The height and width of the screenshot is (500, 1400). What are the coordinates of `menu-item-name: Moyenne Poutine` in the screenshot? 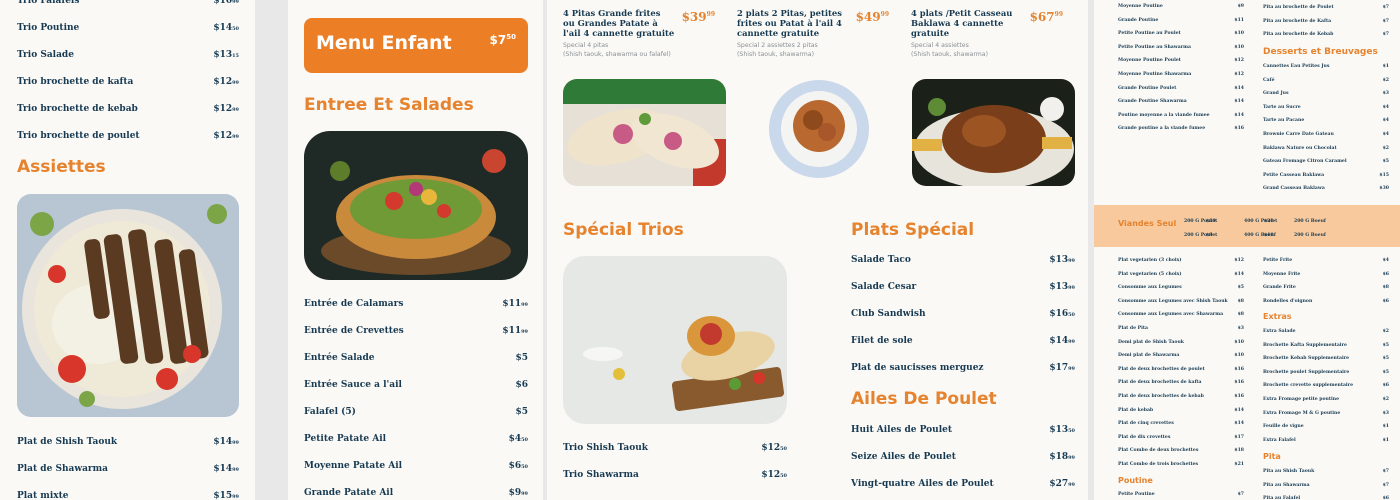 It's located at (1140, 6).